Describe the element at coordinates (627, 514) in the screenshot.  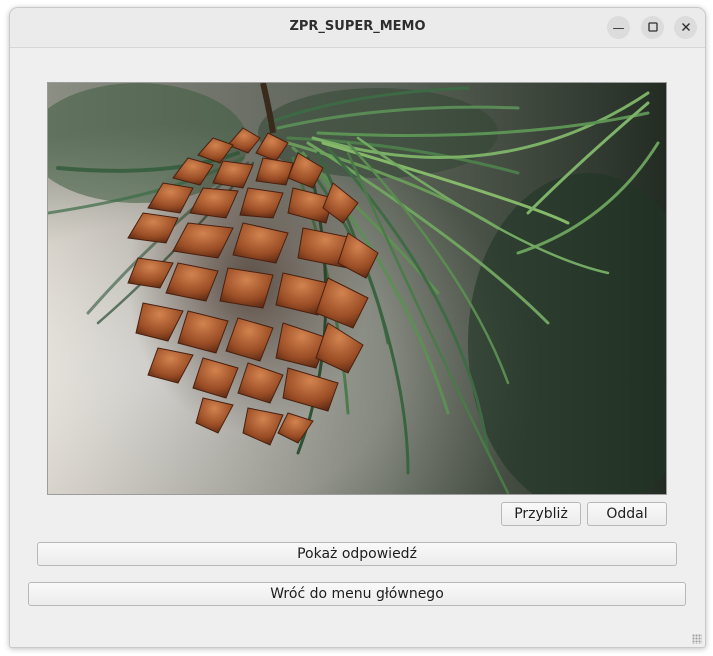
I see `zoom-out-button: Oddal` at that location.